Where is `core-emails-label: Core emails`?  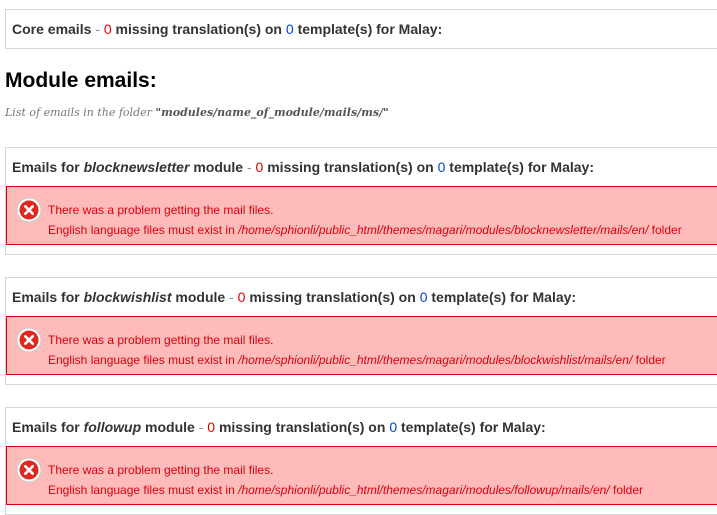
core-emails-label: Core emails is located at coordinates (52, 29).